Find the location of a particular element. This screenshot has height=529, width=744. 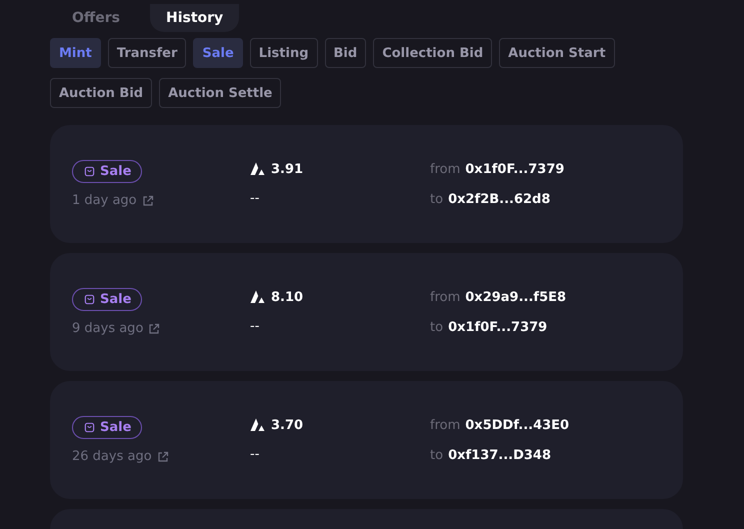

time-link: 26 days ago is located at coordinates (161, 456).